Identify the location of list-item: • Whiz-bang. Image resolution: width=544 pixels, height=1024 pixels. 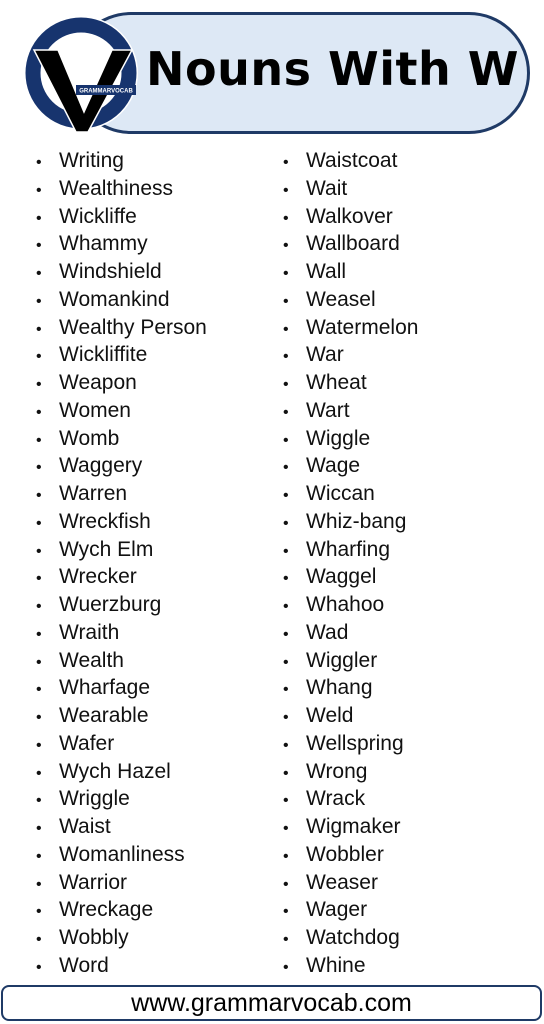
(350, 522).